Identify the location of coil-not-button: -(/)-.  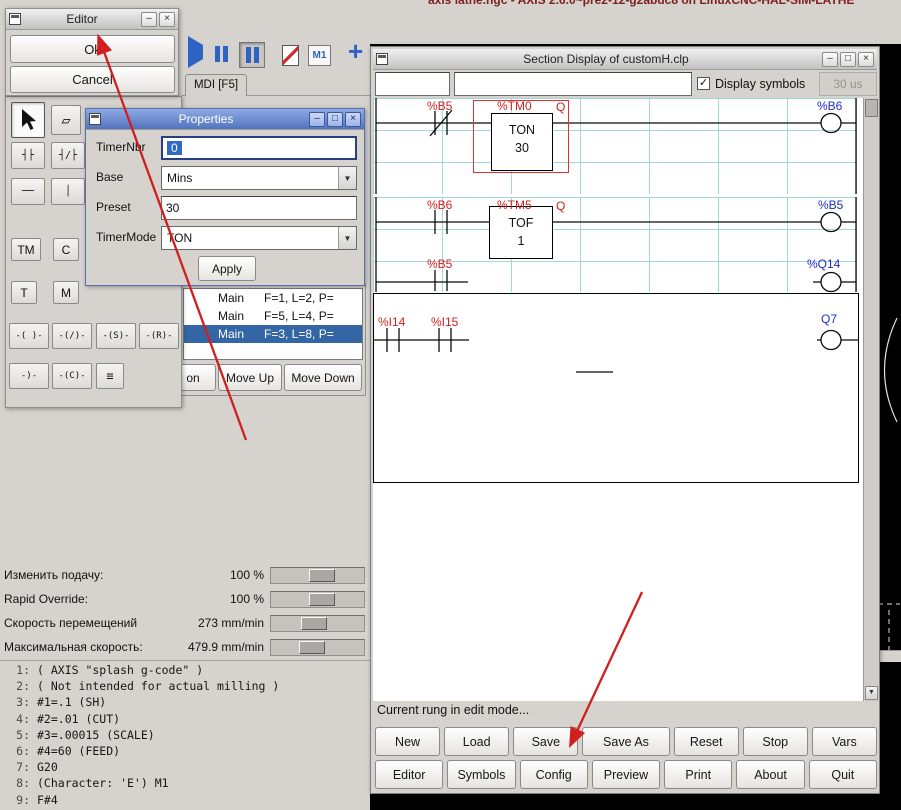
(72, 336).